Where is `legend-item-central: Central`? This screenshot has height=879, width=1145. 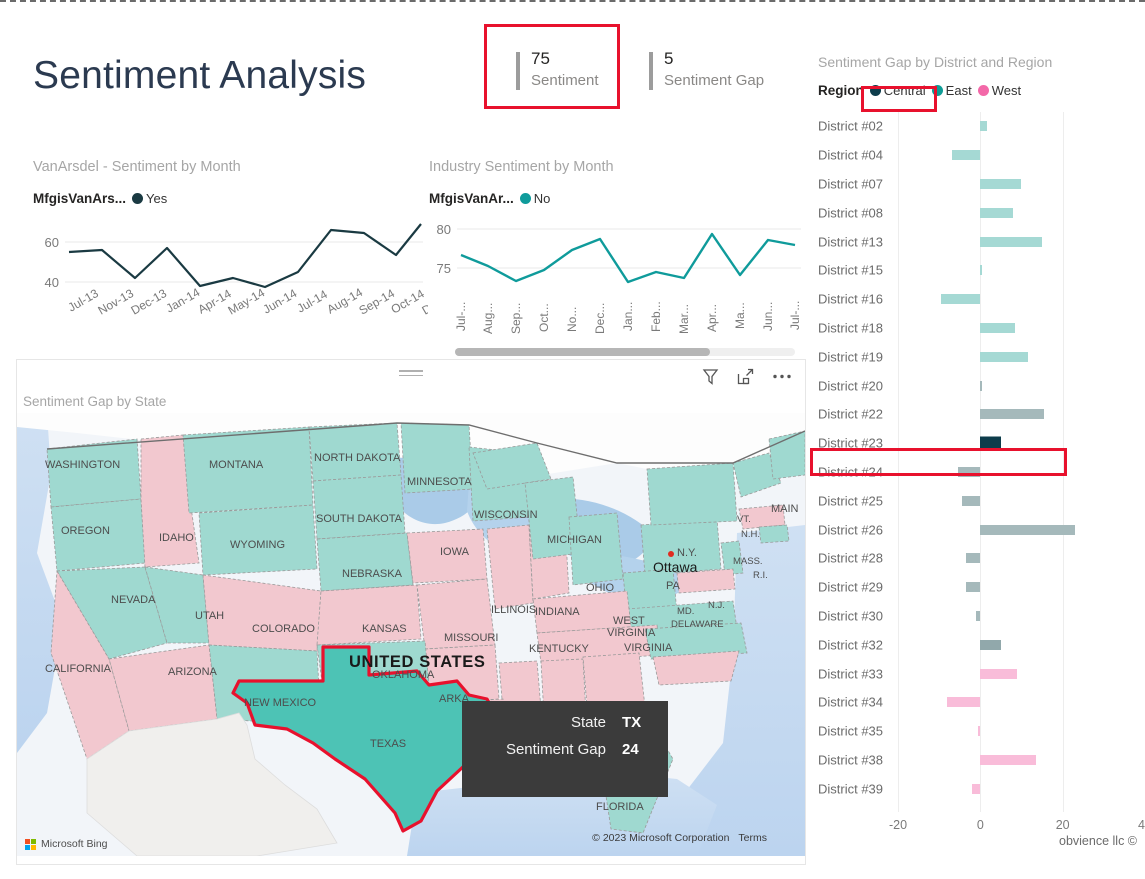 legend-item-central: Central is located at coordinates (897, 90).